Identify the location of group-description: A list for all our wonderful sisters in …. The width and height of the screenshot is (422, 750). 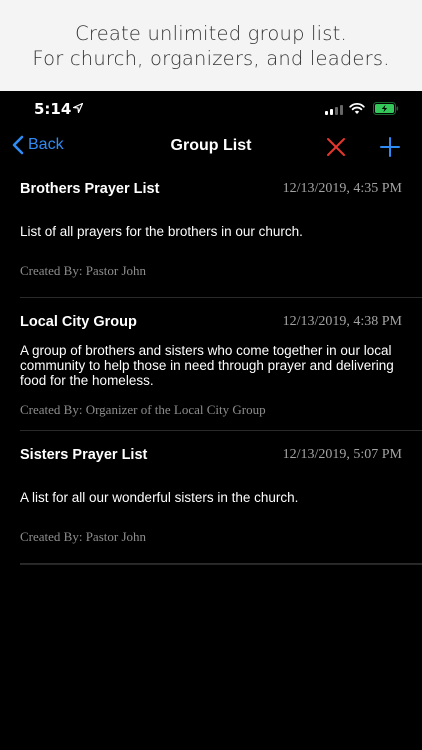
(159, 497).